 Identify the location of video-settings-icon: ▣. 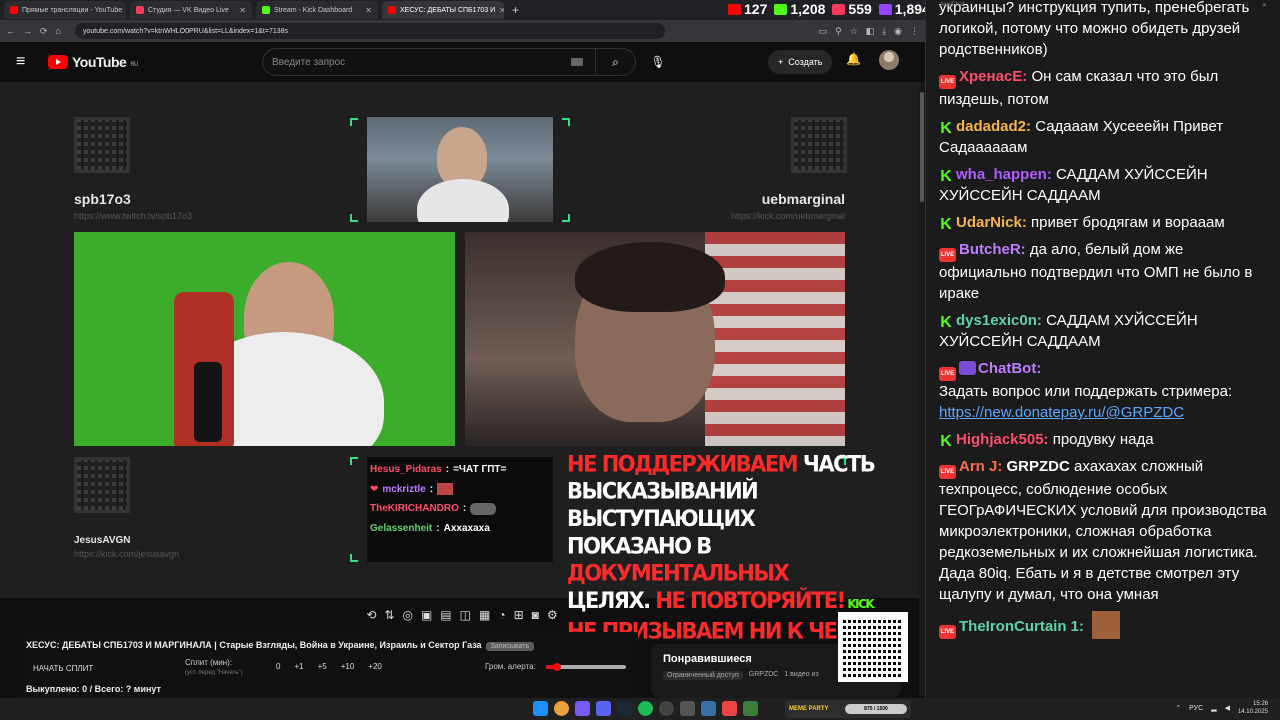
(426, 615).